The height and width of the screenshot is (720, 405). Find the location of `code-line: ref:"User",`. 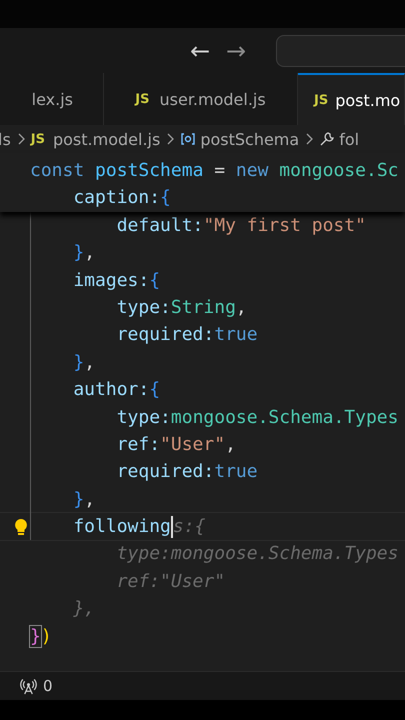

code-line: ref:"User", is located at coordinates (176, 444).